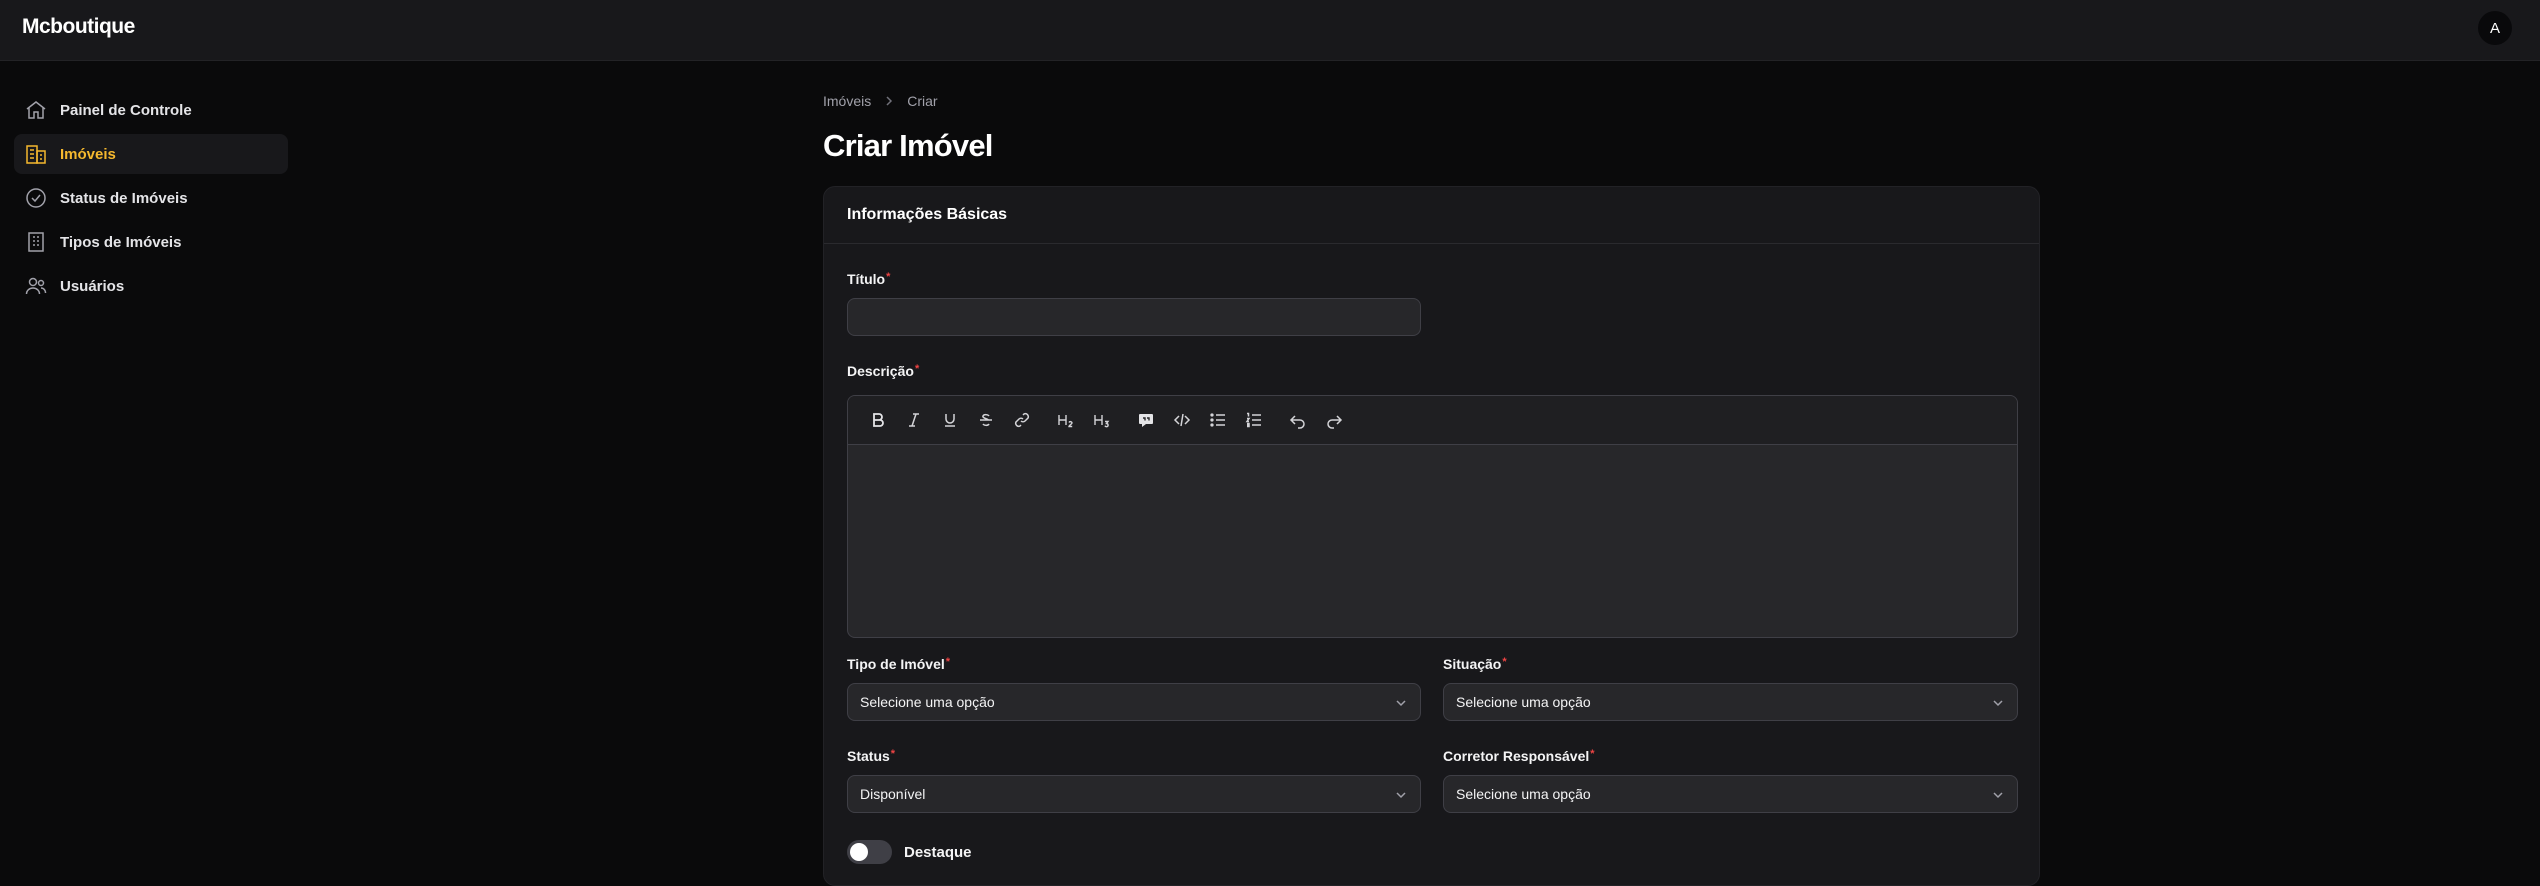 This screenshot has height=886, width=2540. Describe the element at coordinates (151, 154) in the screenshot. I see `sidebar-item-imoveis: Imóveis` at that location.